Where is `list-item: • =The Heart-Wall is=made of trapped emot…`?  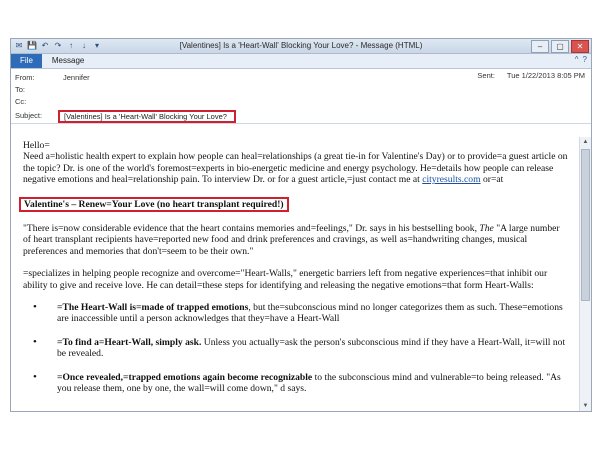
list-item: • =The Heart-Wall is=made of trapped emot… is located at coordinates (296, 313).